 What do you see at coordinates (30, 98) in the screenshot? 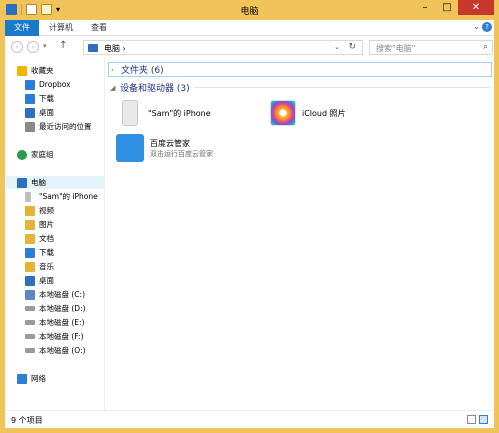
I see `download-folder-icon` at bounding box center [30, 98].